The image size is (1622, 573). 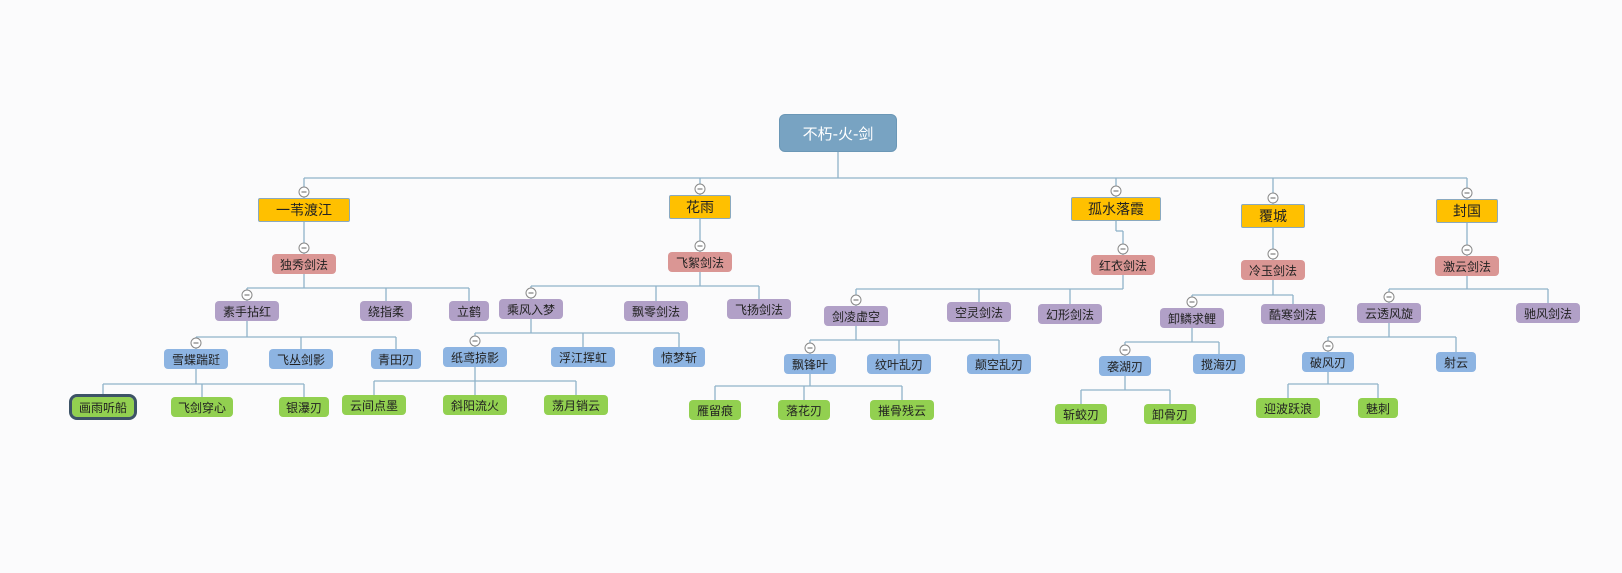 What do you see at coordinates (1456, 362) in the screenshot?
I see `topic-node-level-4: 射云` at bounding box center [1456, 362].